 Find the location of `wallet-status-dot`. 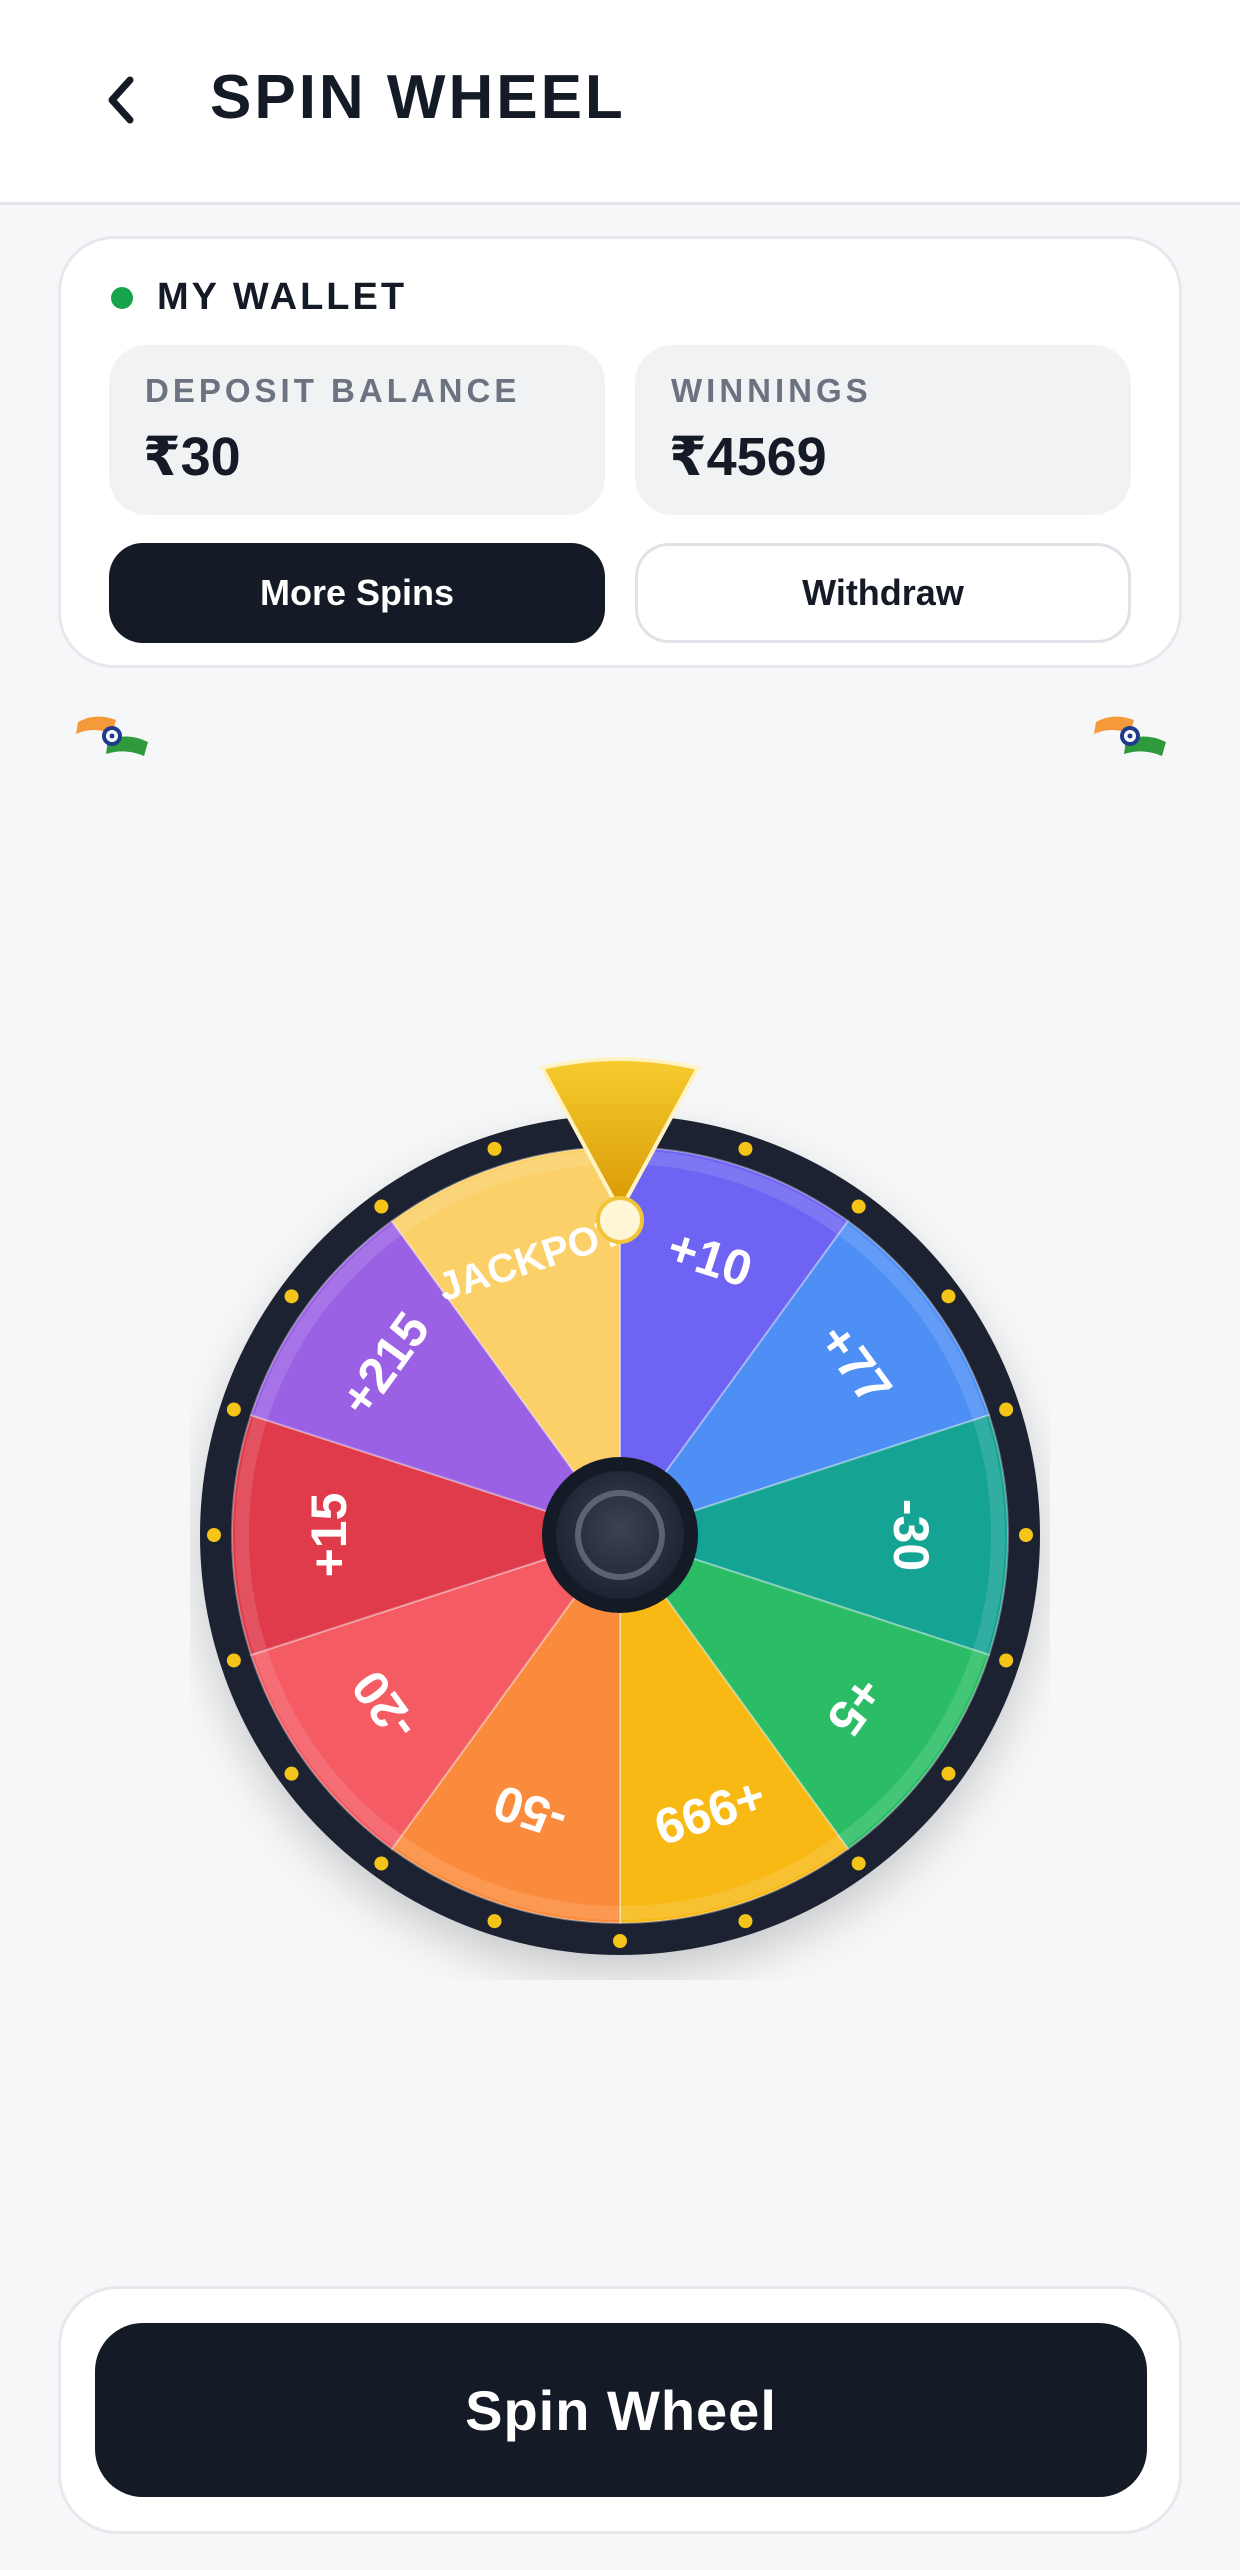

wallet-status-dot is located at coordinates (122, 298).